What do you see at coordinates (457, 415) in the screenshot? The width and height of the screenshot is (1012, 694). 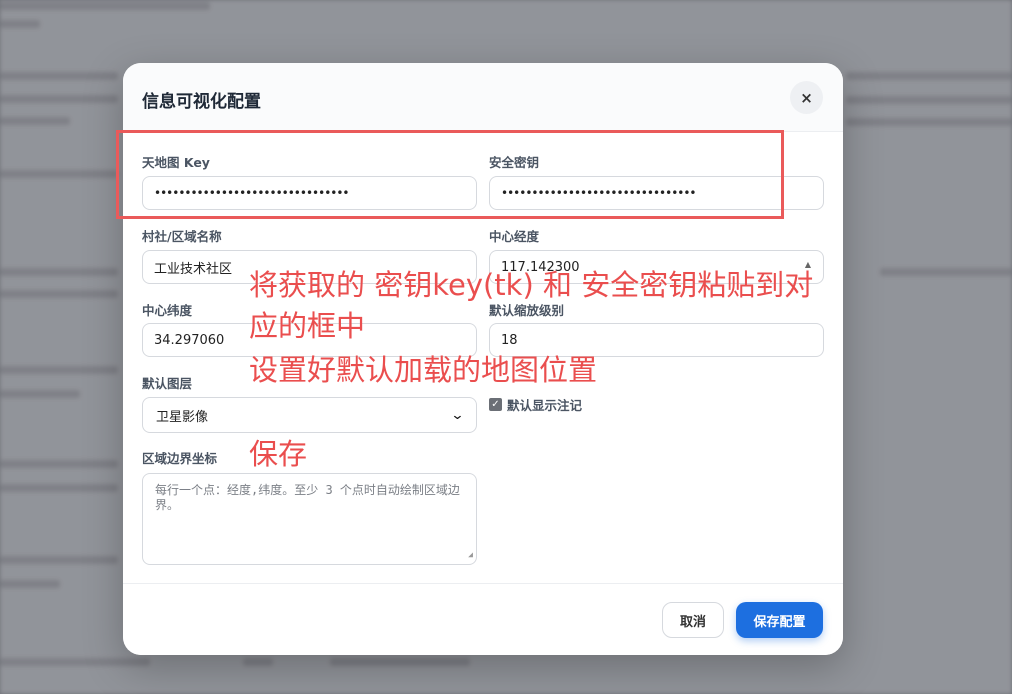 I see `chevron-down-icon: ⌄` at bounding box center [457, 415].